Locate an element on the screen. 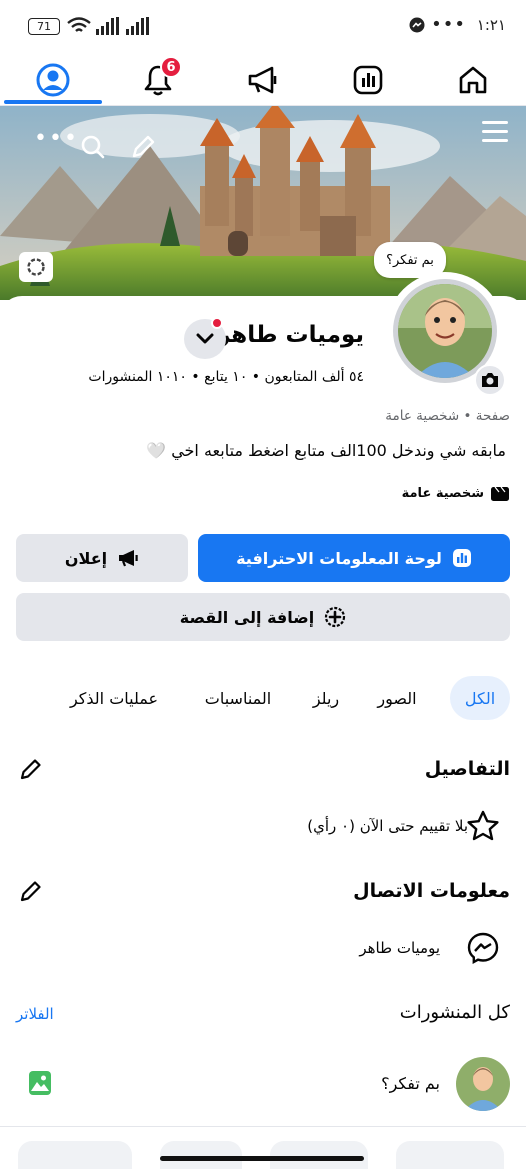 The height and width of the screenshot is (1169, 526). top-nav: 6 is located at coordinates (263, 79).